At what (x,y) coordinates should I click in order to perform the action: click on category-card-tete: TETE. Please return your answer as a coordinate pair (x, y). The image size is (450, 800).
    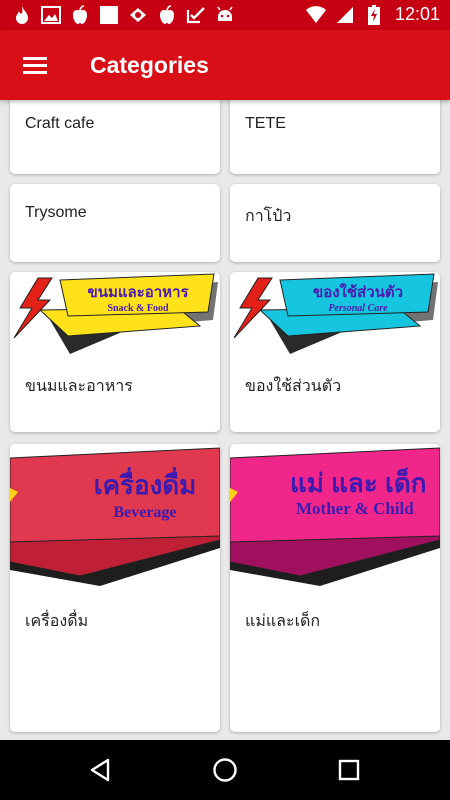
    Looking at the image, I should click on (335, 137).